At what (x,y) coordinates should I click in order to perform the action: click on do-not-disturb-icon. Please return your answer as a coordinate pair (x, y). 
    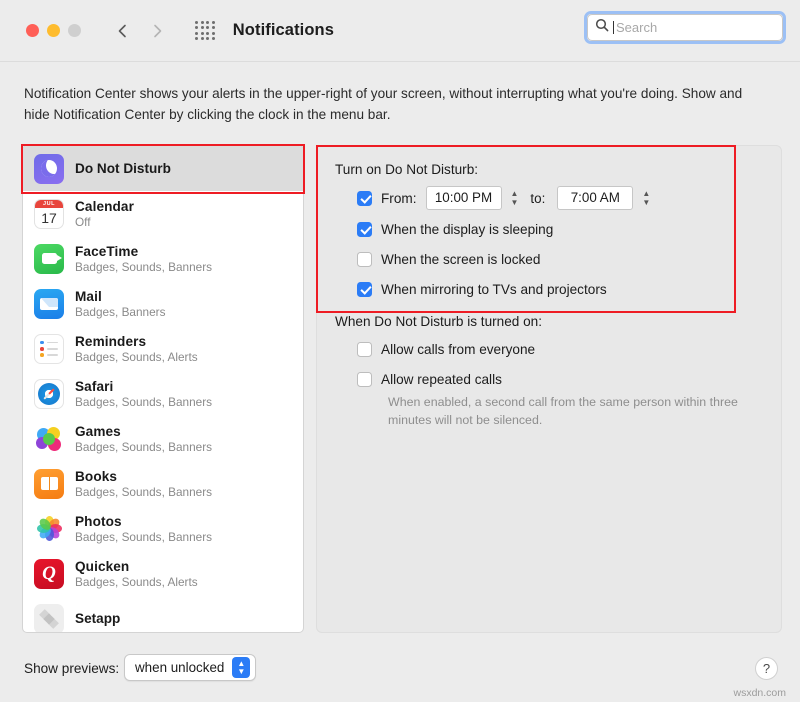
    Looking at the image, I should click on (49, 168).